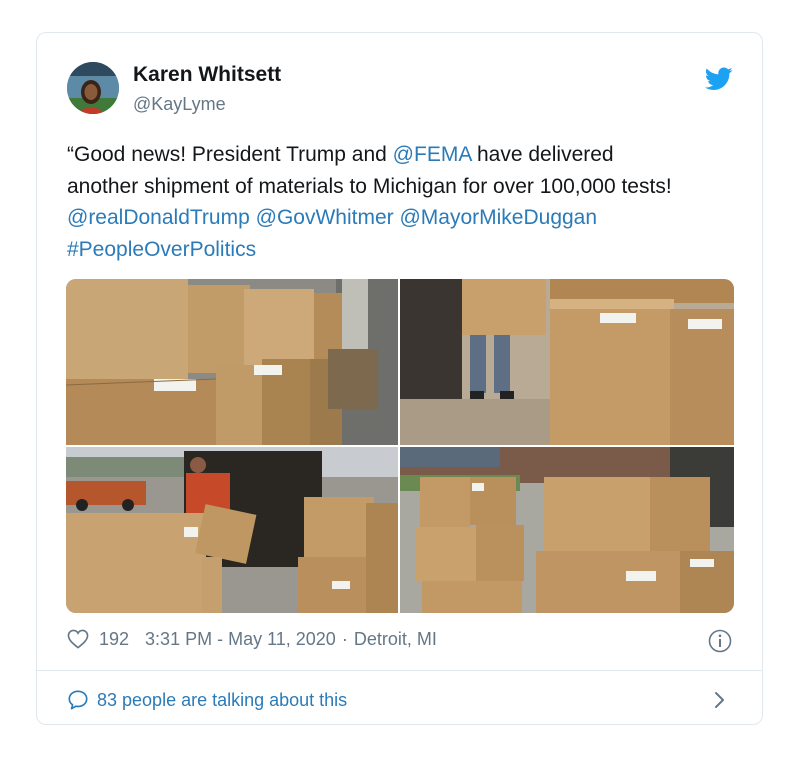 This screenshot has height=764, width=799. What do you see at coordinates (432, 154) in the screenshot?
I see `mention-link: @FEMA` at bounding box center [432, 154].